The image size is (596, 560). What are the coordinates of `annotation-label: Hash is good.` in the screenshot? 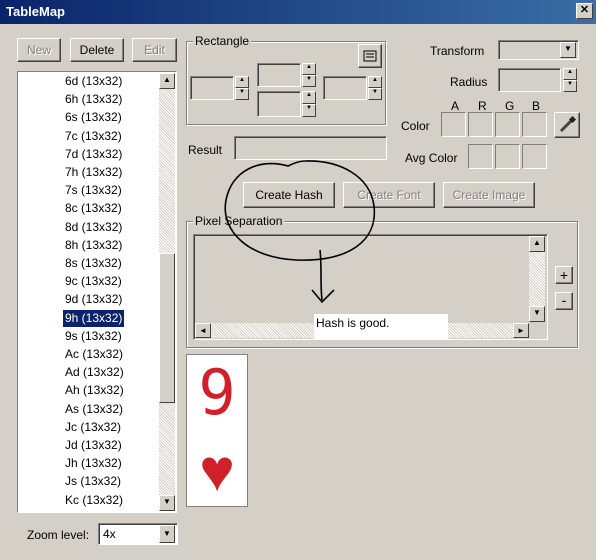 It's located at (381, 327).